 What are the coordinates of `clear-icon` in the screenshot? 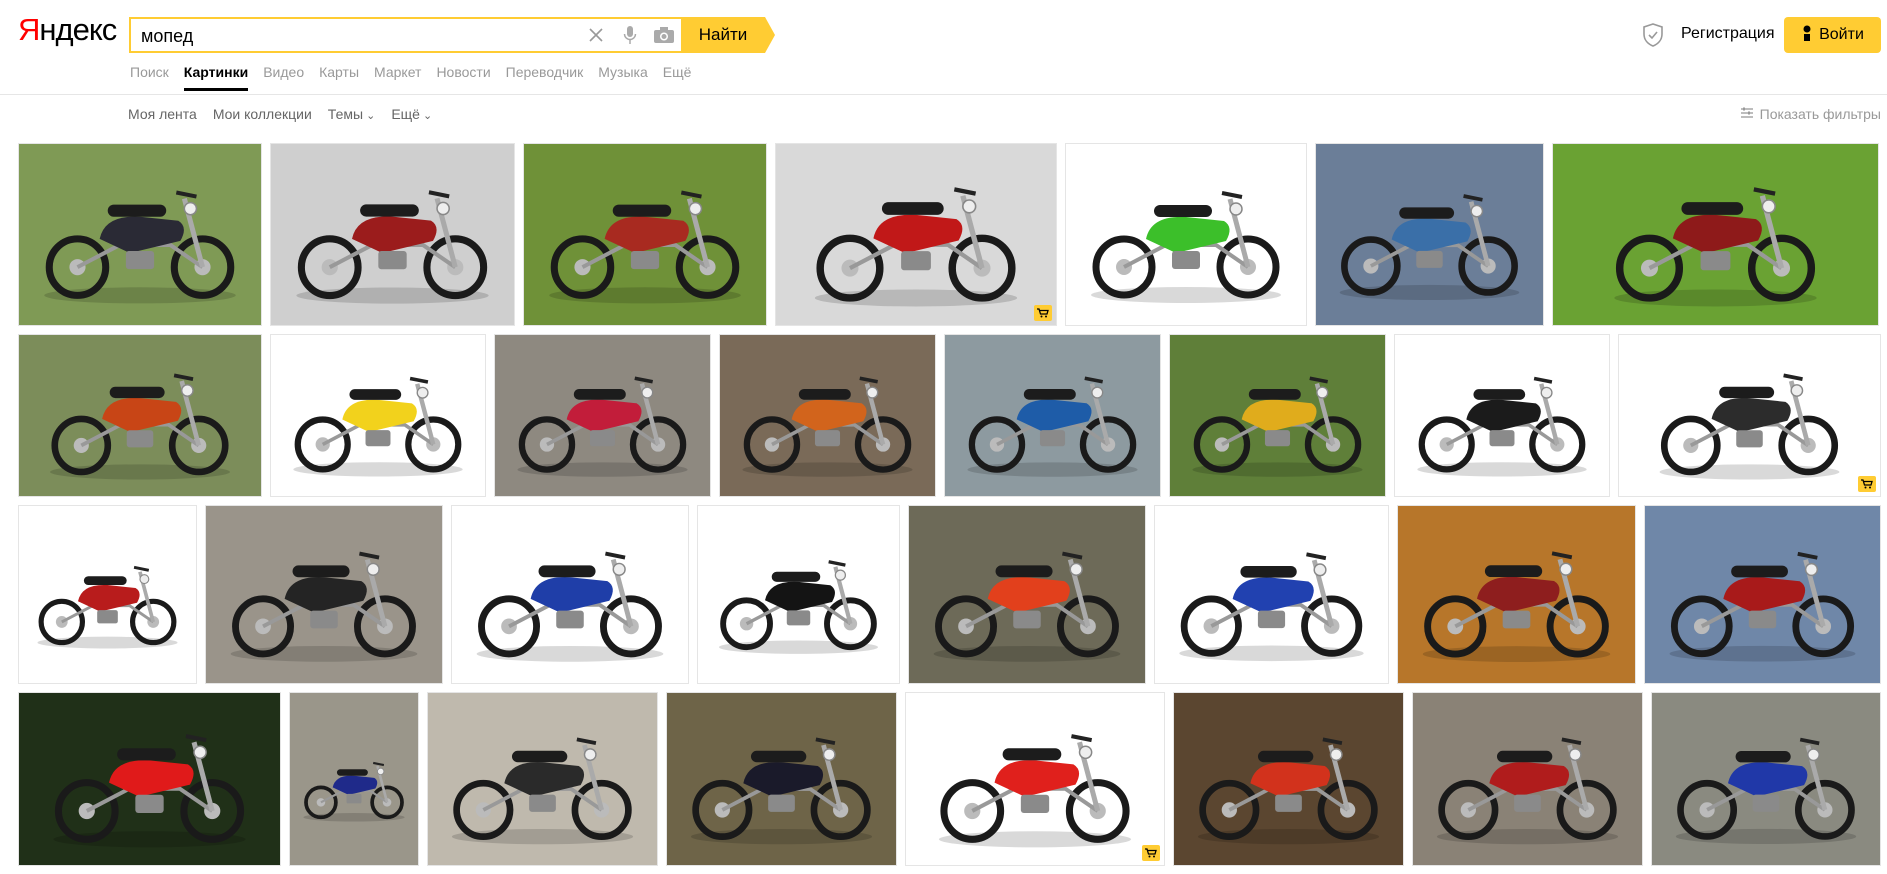 It's located at (596, 35).